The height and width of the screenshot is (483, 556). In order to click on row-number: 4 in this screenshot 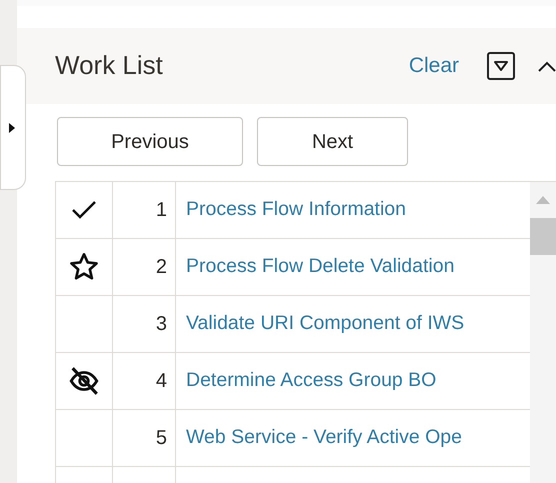, I will do `click(144, 381)`.